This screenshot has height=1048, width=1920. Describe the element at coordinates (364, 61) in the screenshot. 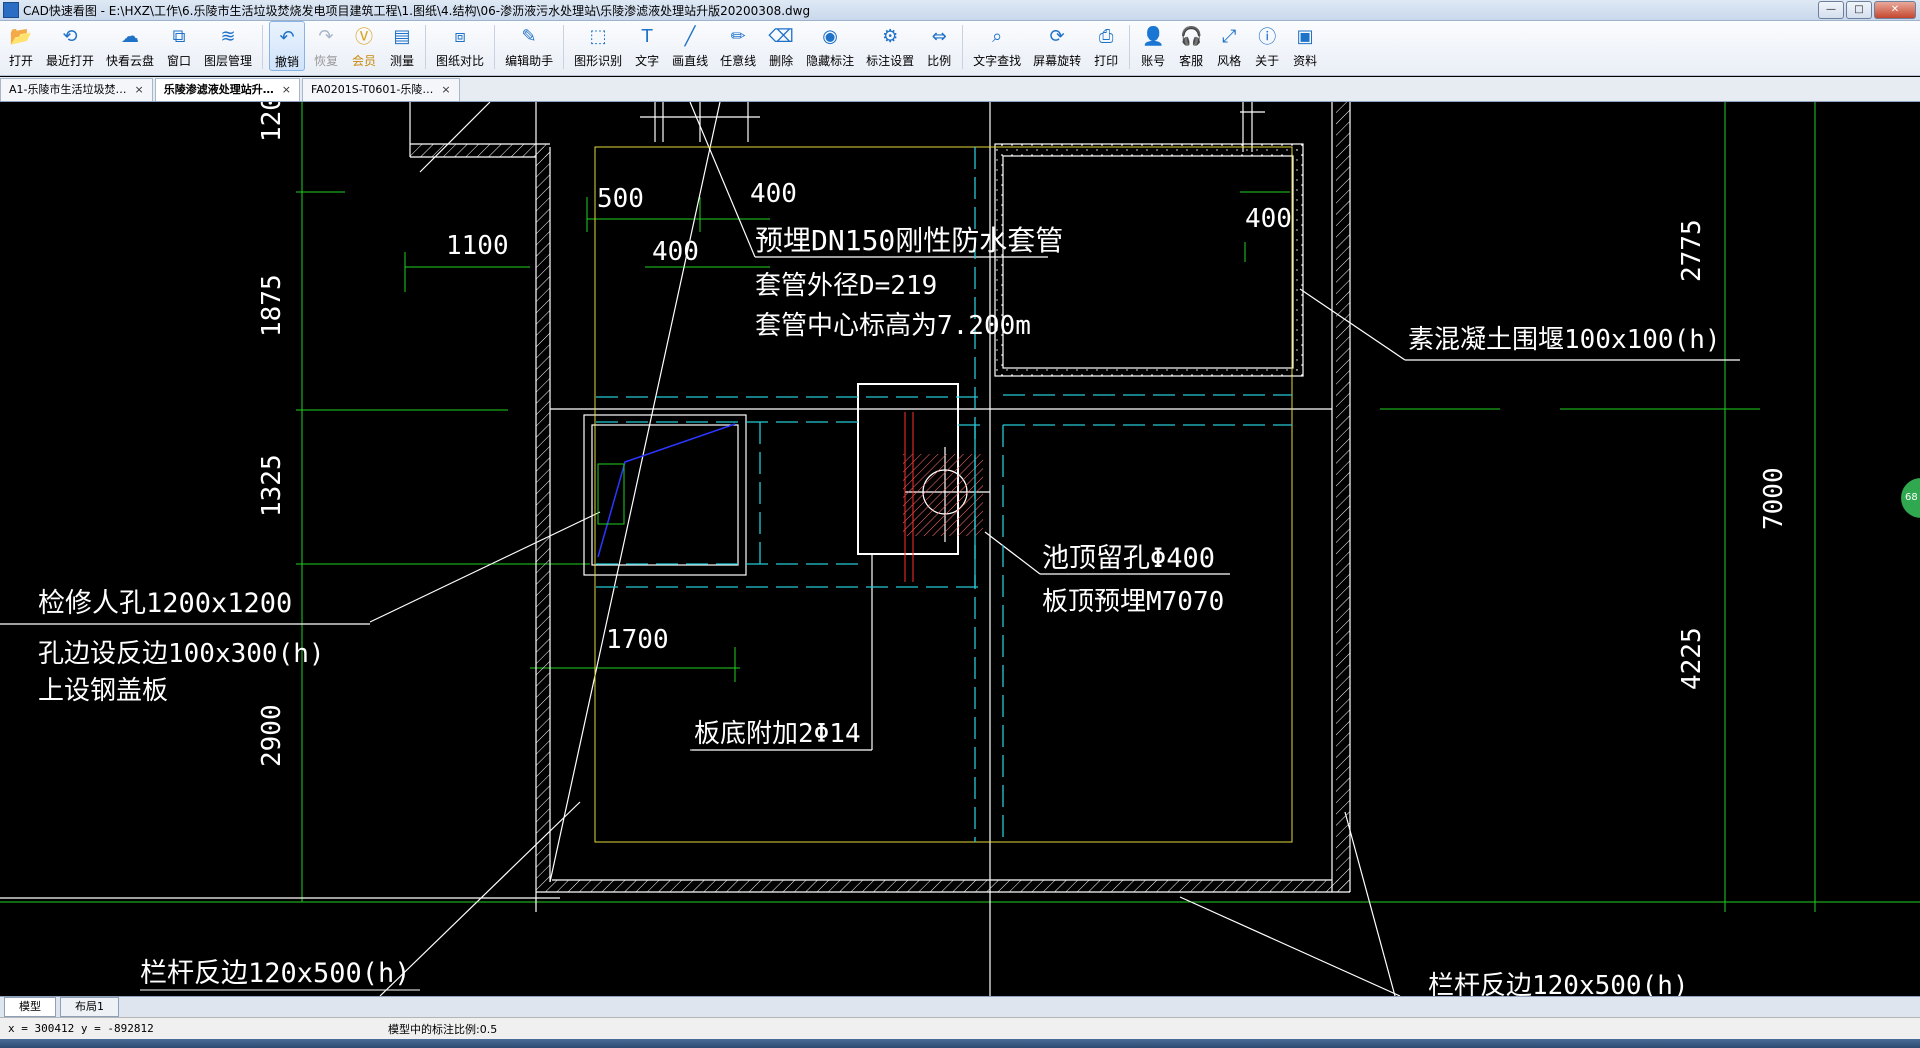

I see `toolbar-label: 会员` at that location.